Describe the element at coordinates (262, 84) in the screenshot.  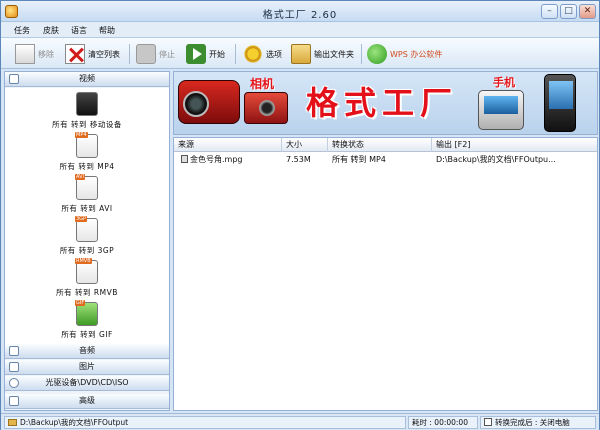
I see `camera-label: 相机` at that location.